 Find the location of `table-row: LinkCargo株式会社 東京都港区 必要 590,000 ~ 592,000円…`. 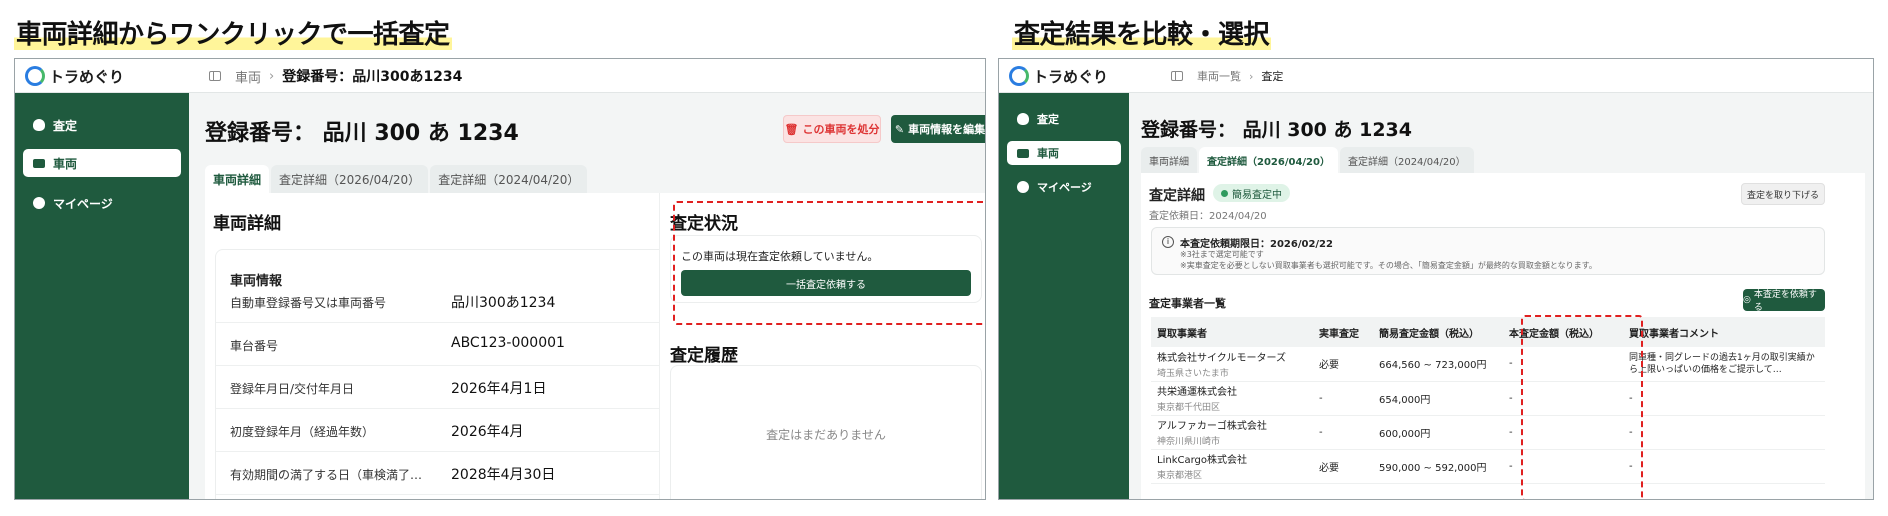

table-row: LinkCargo株式会社 東京都港区 必要 590,000 ~ 592,000円… is located at coordinates (1488, 466).